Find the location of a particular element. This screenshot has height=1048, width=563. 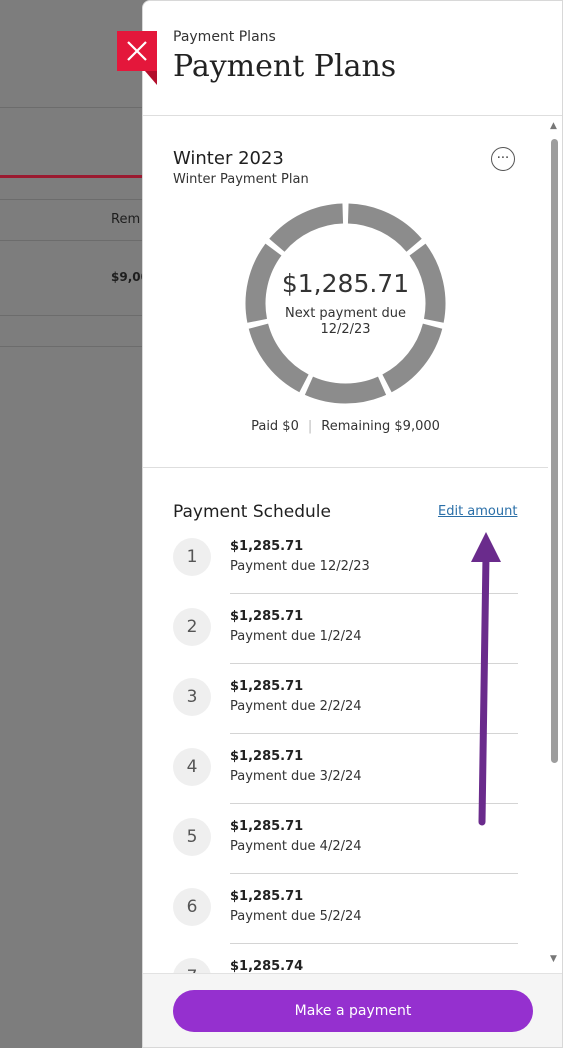

installment-amount: $1,285.74 is located at coordinates (267, 966).